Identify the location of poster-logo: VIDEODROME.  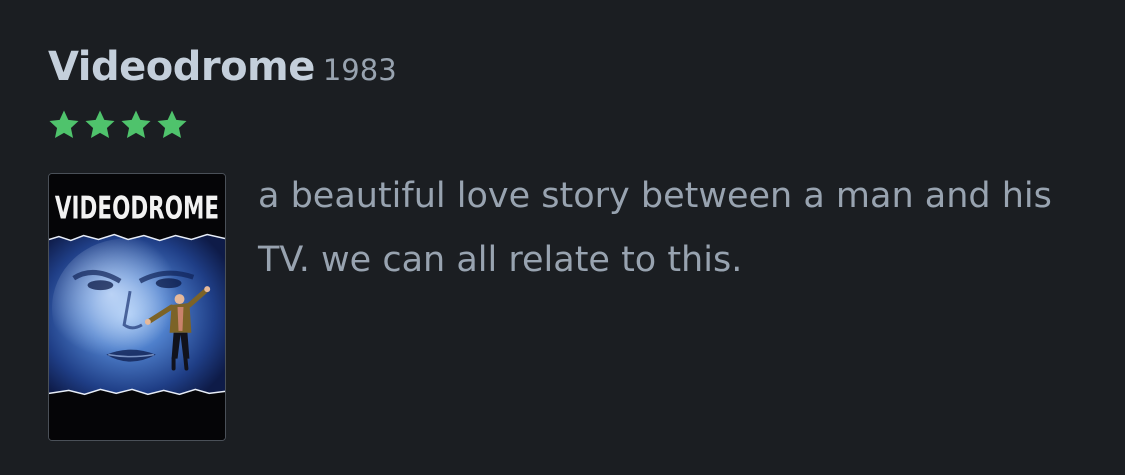
(137, 209).